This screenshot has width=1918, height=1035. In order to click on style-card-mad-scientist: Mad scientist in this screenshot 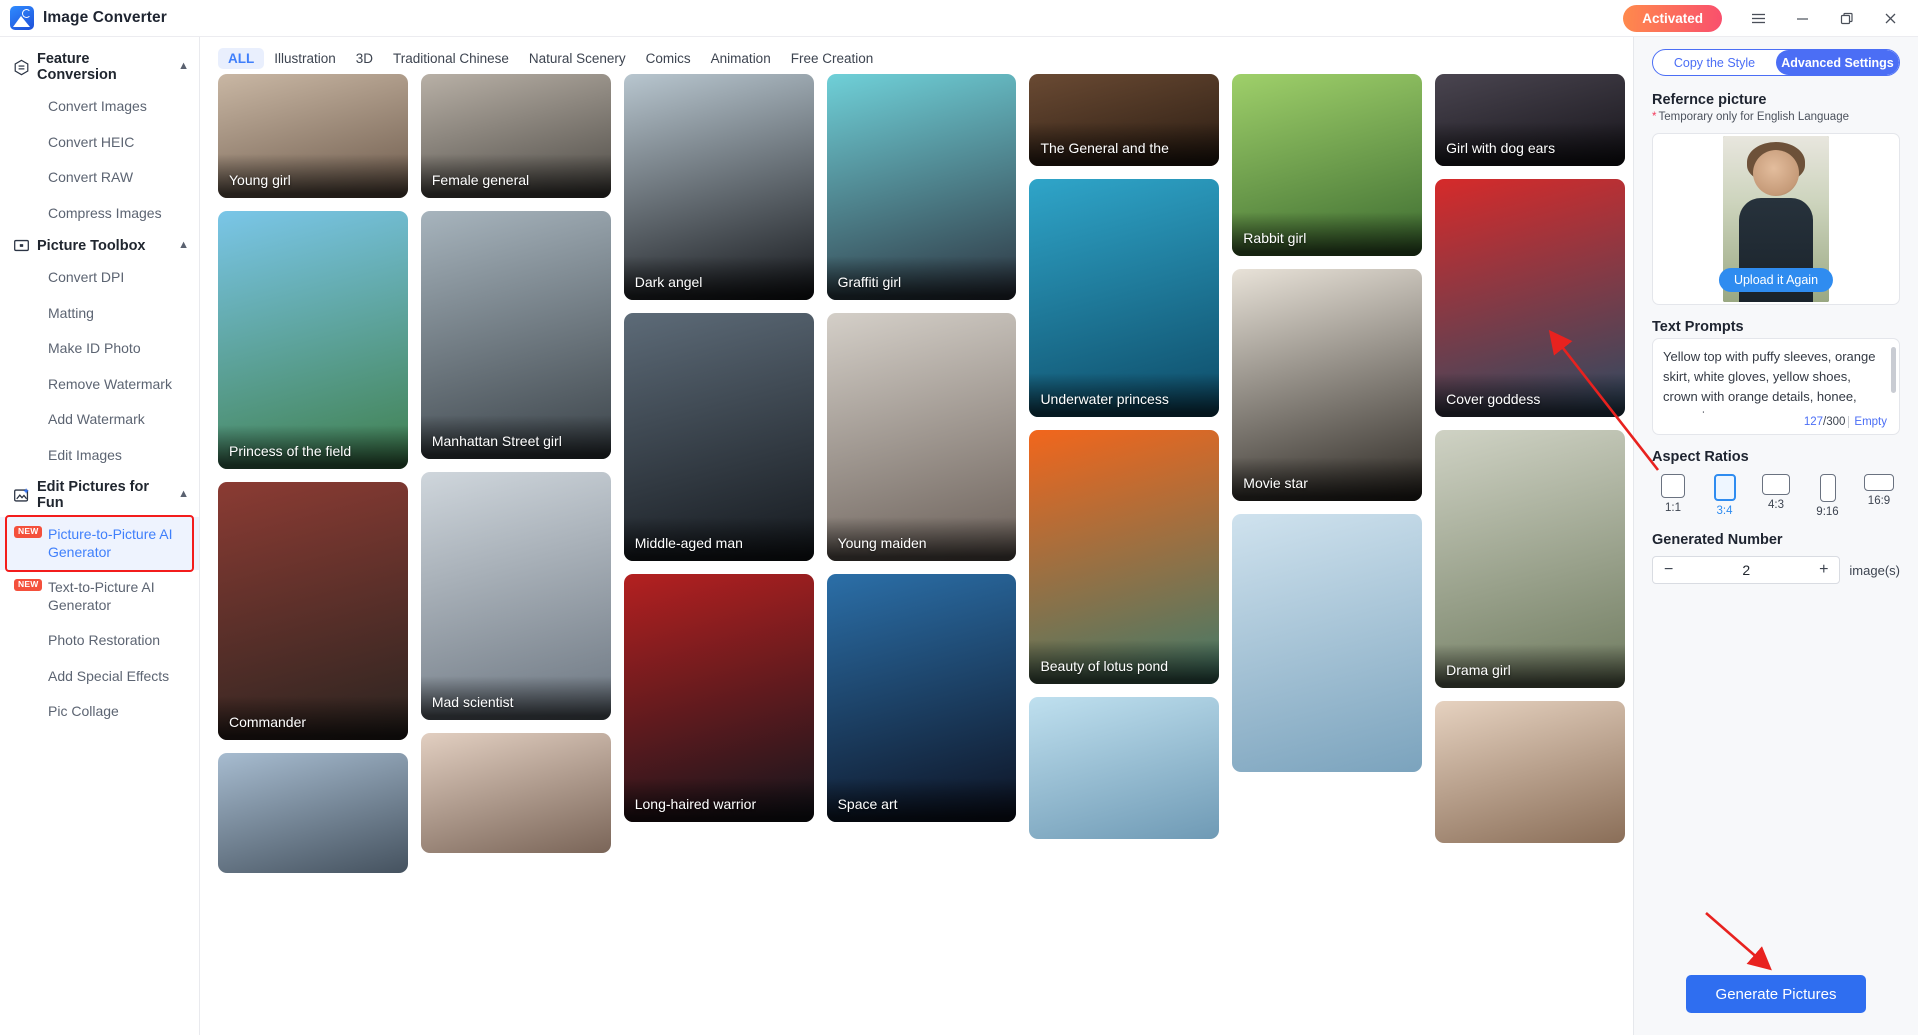, I will do `click(515, 596)`.